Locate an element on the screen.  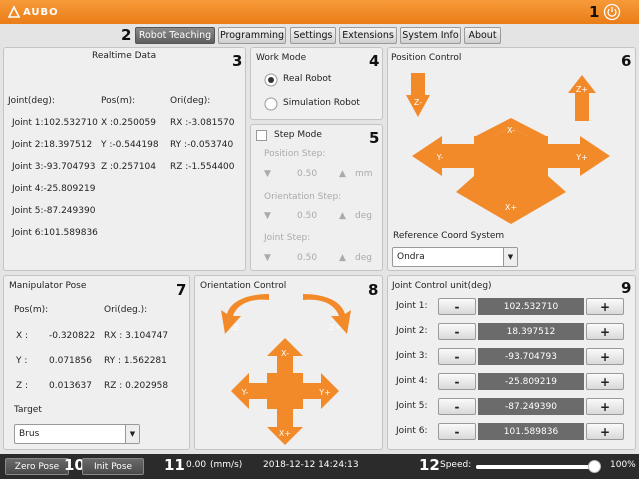
joint-6-plus-button: + is located at coordinates (605, 431).